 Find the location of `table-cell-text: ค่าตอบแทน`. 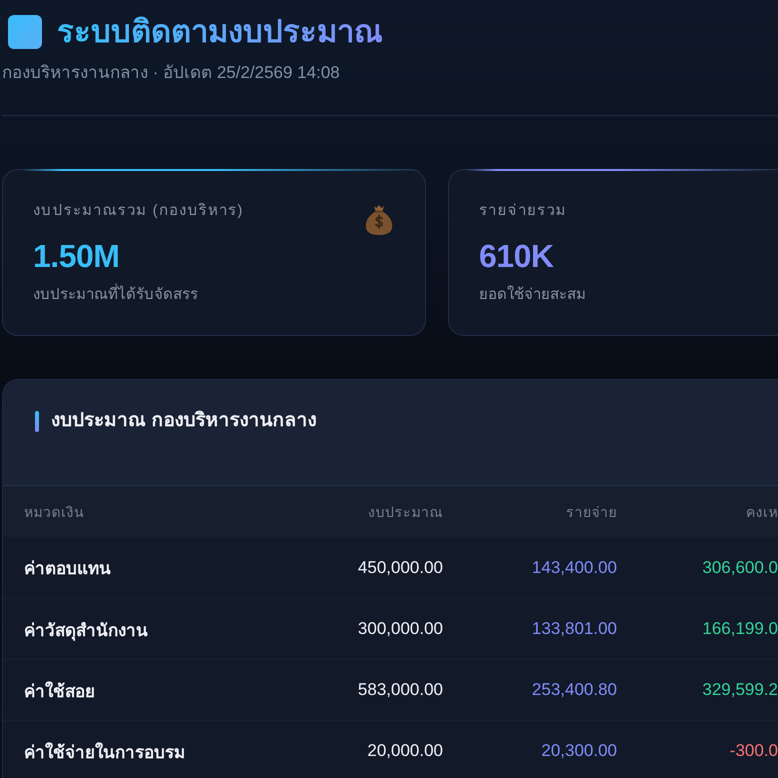

table-cell-text: ค่าตอบแทน is located at coordinates (68, 569).